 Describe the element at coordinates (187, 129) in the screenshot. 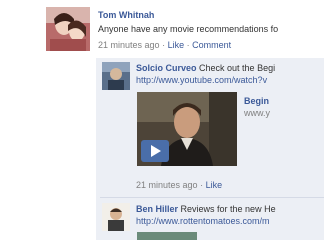

I see `video-thumbnail` at that location.